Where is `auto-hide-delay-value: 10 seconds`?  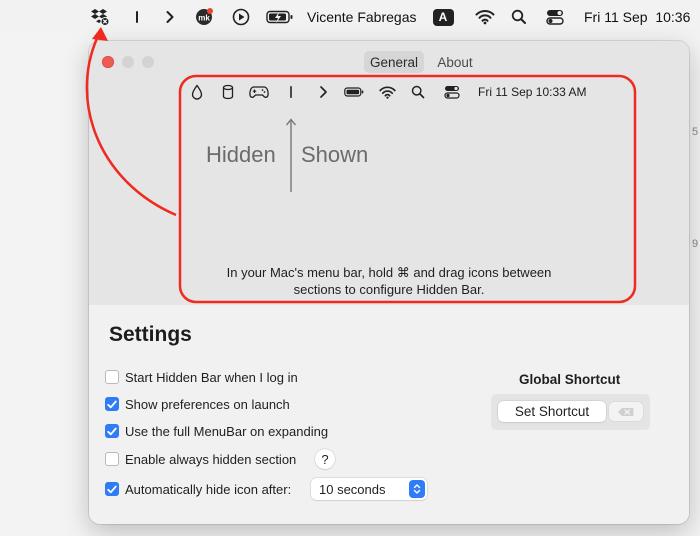 auto-hide-delay-value: 10 seconds is located at coordinates (352, 489).